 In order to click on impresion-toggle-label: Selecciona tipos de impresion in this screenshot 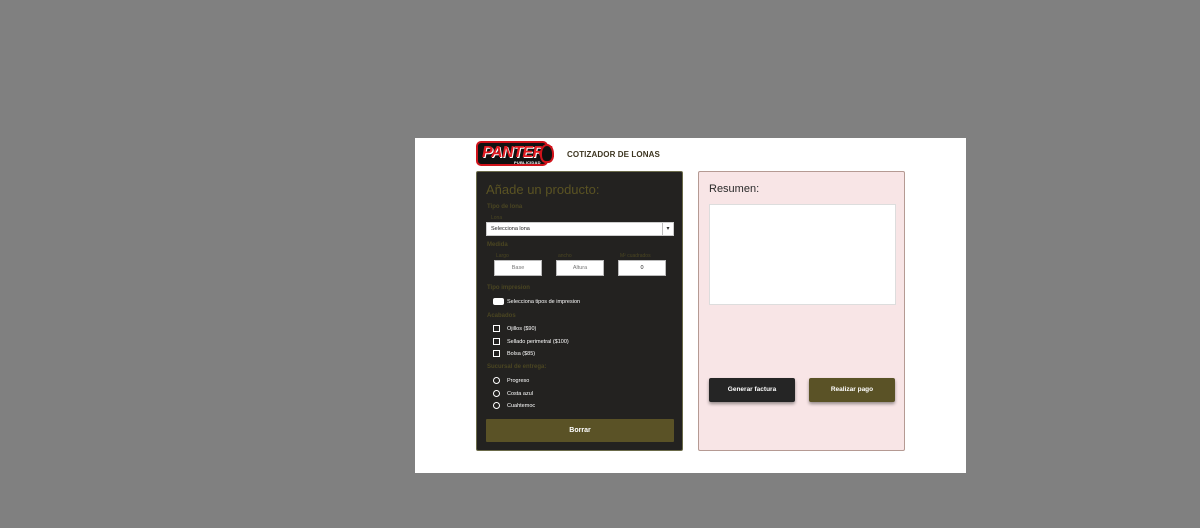, I will do `click(544, 302)`.